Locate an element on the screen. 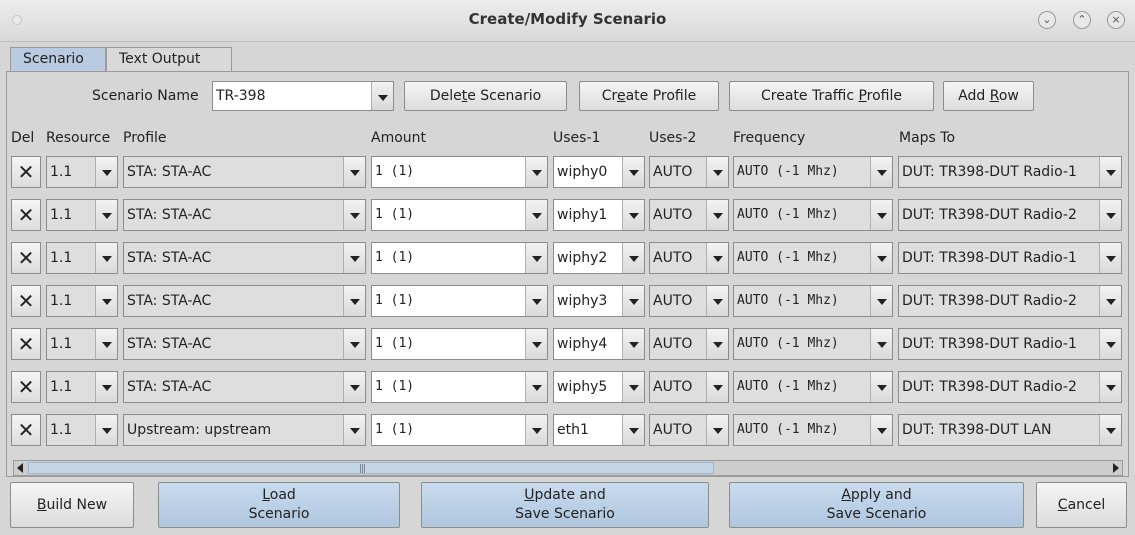 The image size is (1135, 535). profile-combo: Upstream: upstream is located at coordinates (244, 430).